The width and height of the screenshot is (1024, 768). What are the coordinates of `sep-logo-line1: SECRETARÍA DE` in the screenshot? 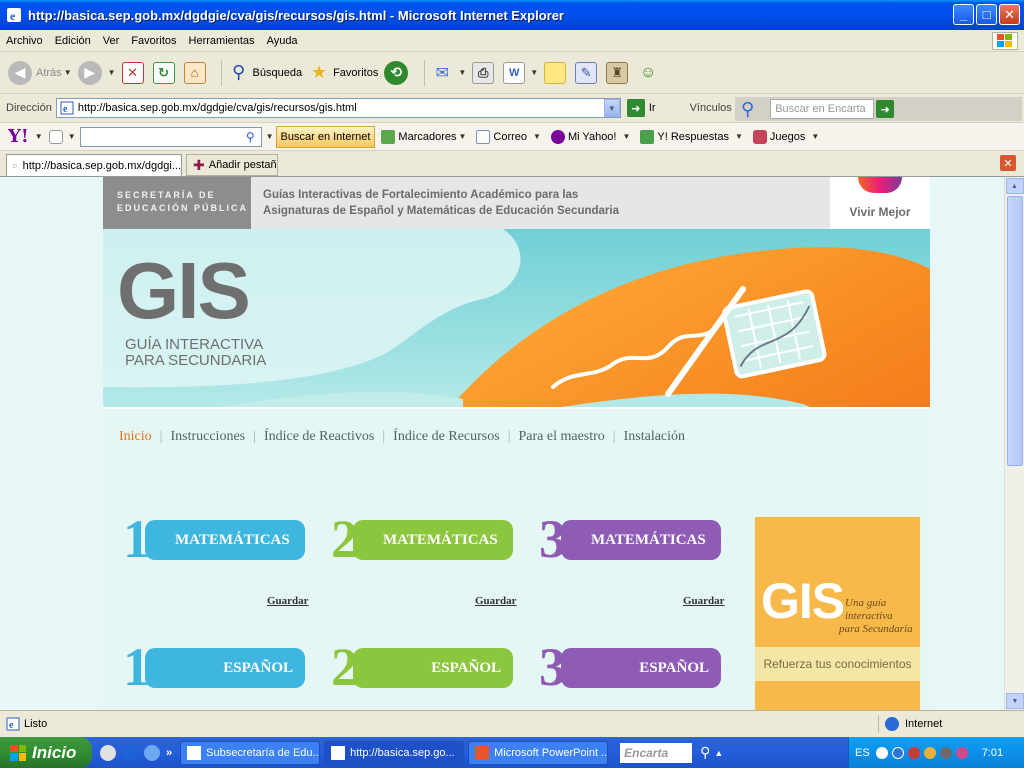 It's located at (166, 195).